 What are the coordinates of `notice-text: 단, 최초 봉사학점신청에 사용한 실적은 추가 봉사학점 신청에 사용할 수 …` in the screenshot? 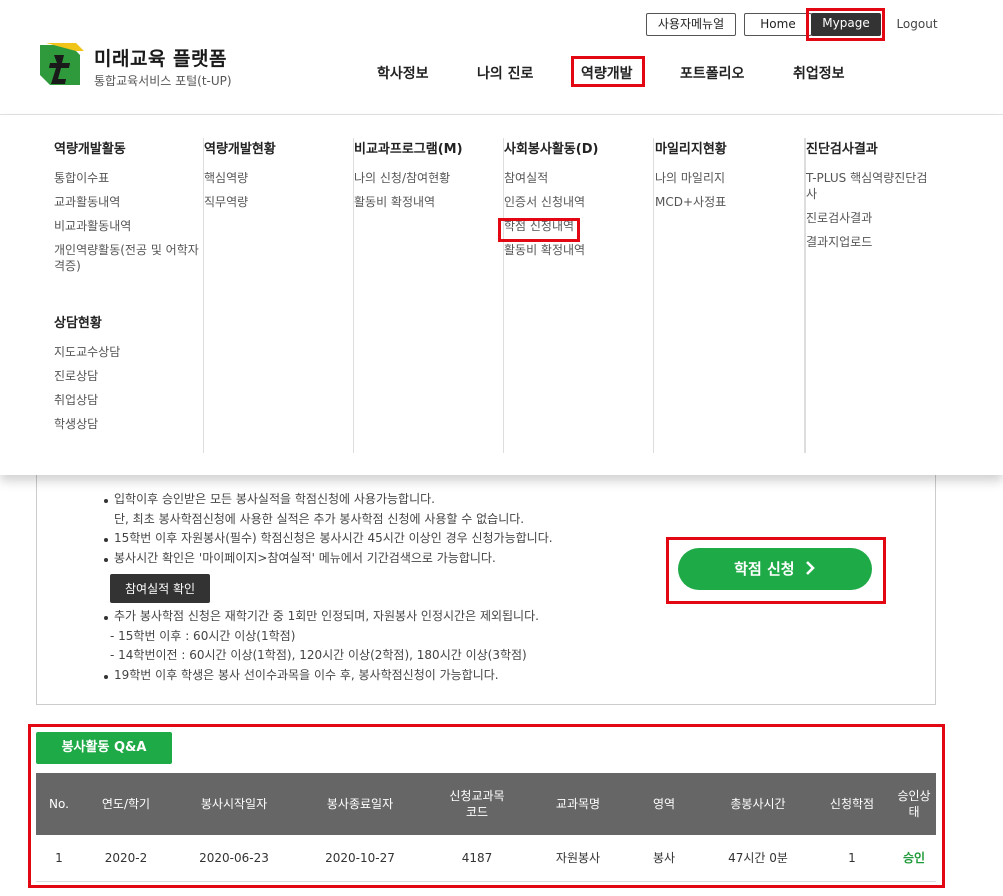 It's located at (319, 518).